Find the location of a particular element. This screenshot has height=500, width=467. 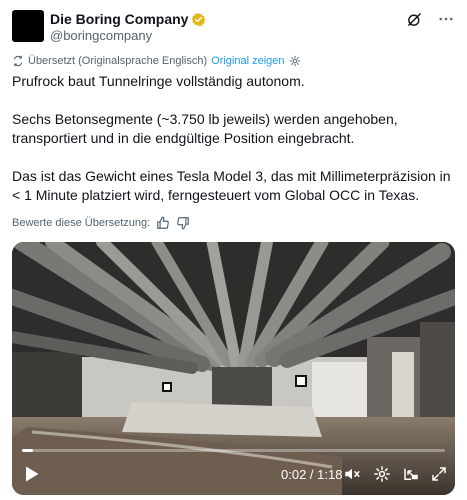

more-options-icon is located at coordinates (446, 19).